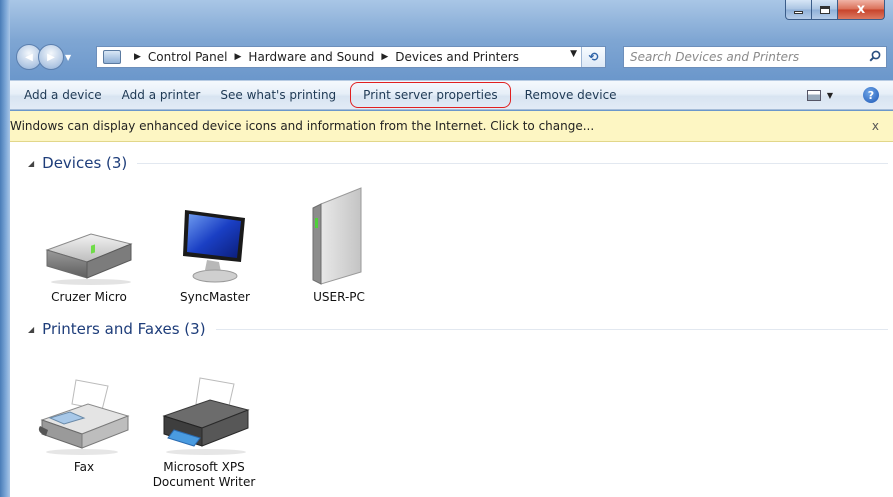 The height and width of the screenshot is (497, 893). I want to click on device-cruzer-micro: Cruzer Micro, so click(89, 262).